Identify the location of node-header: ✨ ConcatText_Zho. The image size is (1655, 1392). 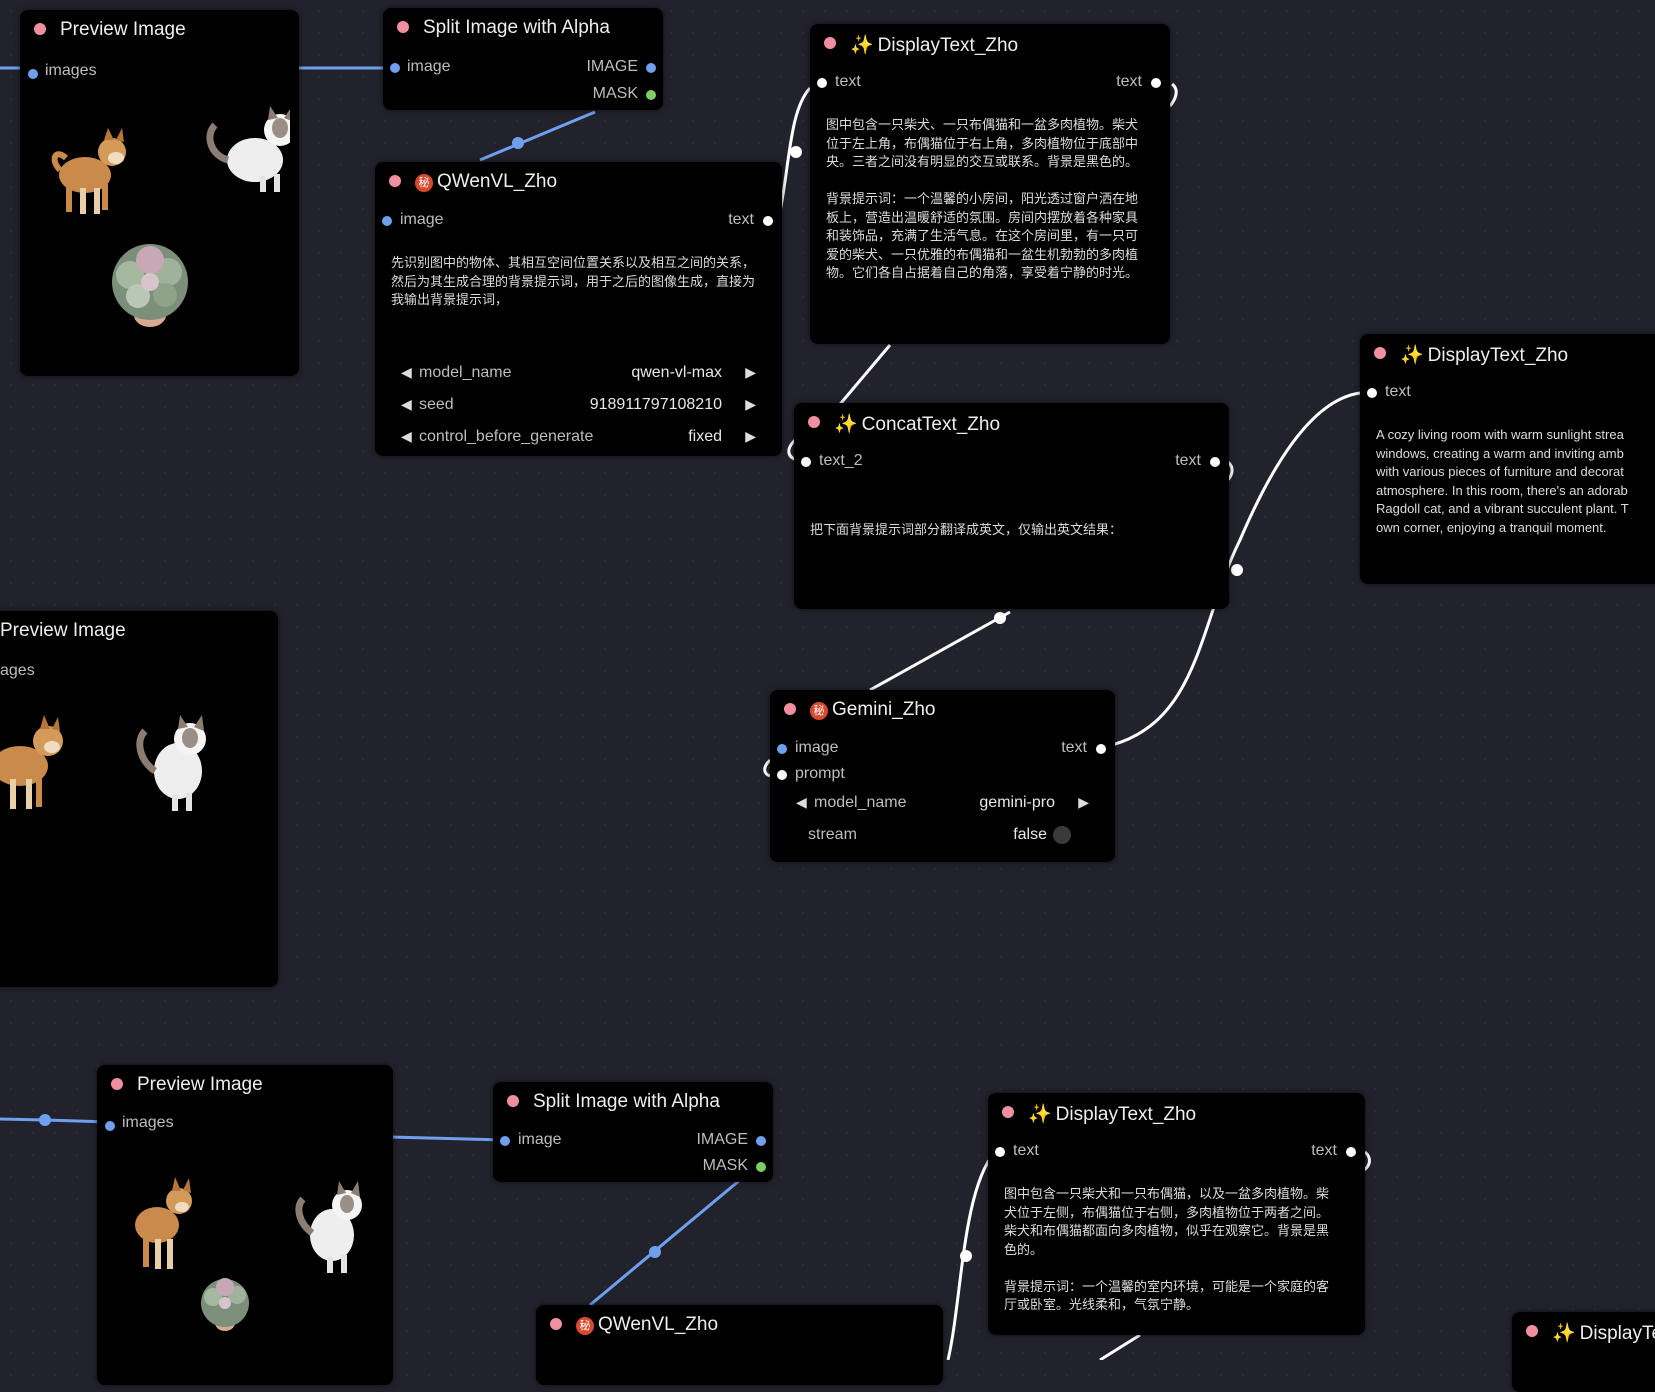
(1011, 422).